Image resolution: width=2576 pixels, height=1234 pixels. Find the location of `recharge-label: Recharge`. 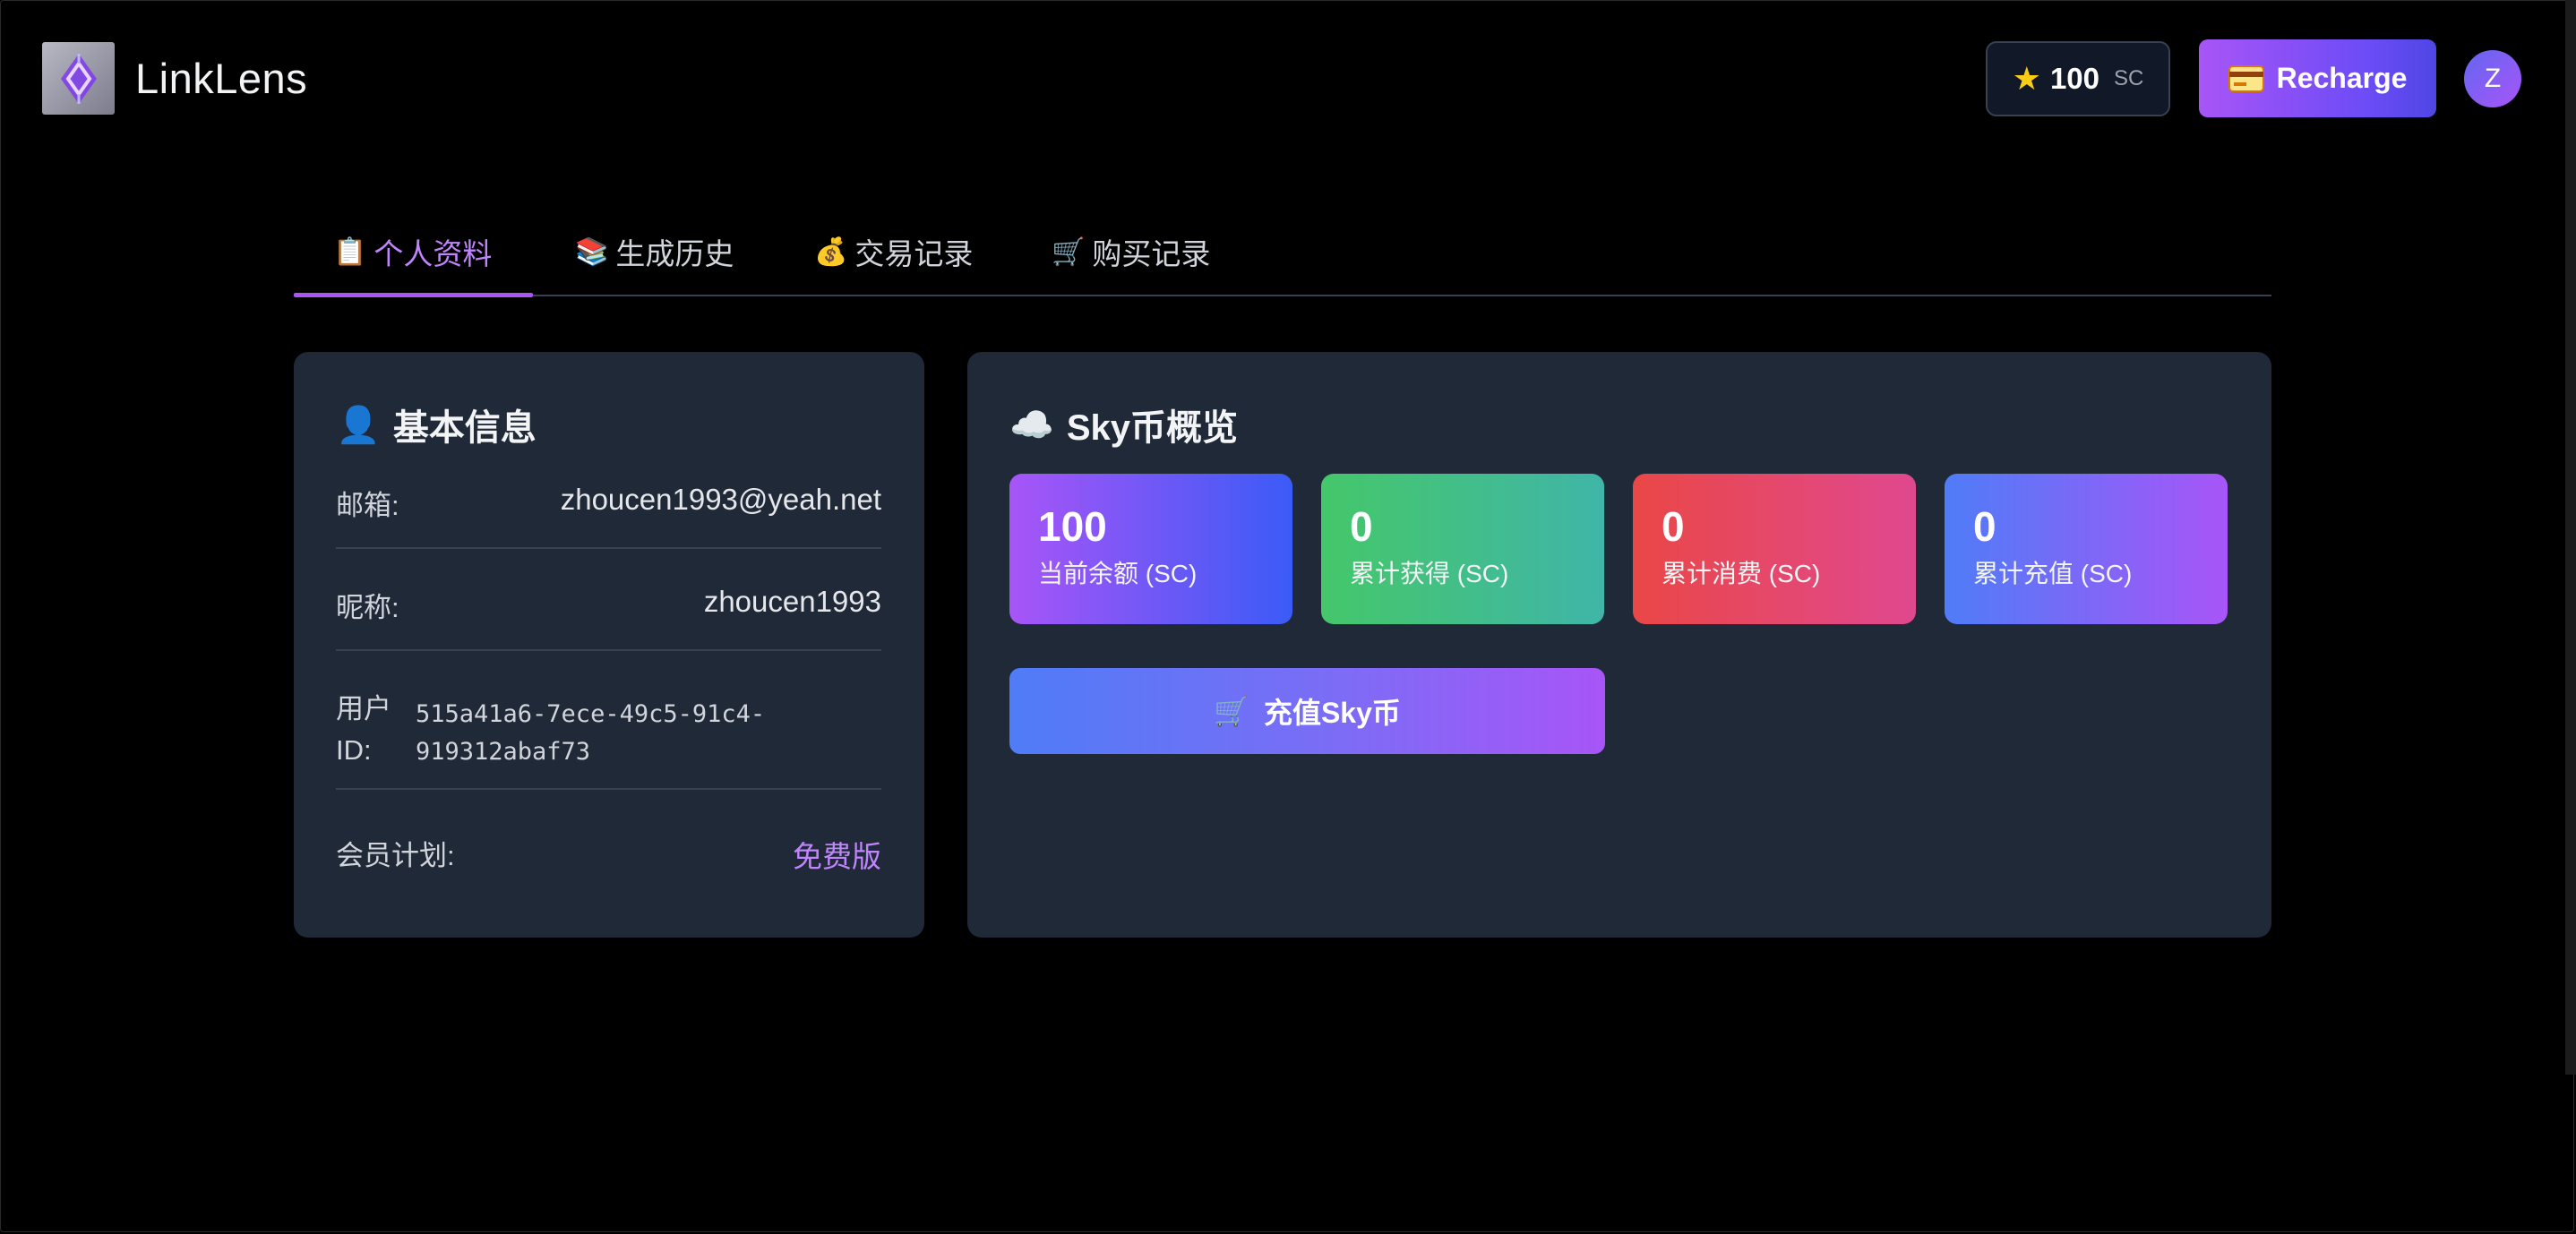

recharge-label: Recharge is located at coordinates (2342, 78).